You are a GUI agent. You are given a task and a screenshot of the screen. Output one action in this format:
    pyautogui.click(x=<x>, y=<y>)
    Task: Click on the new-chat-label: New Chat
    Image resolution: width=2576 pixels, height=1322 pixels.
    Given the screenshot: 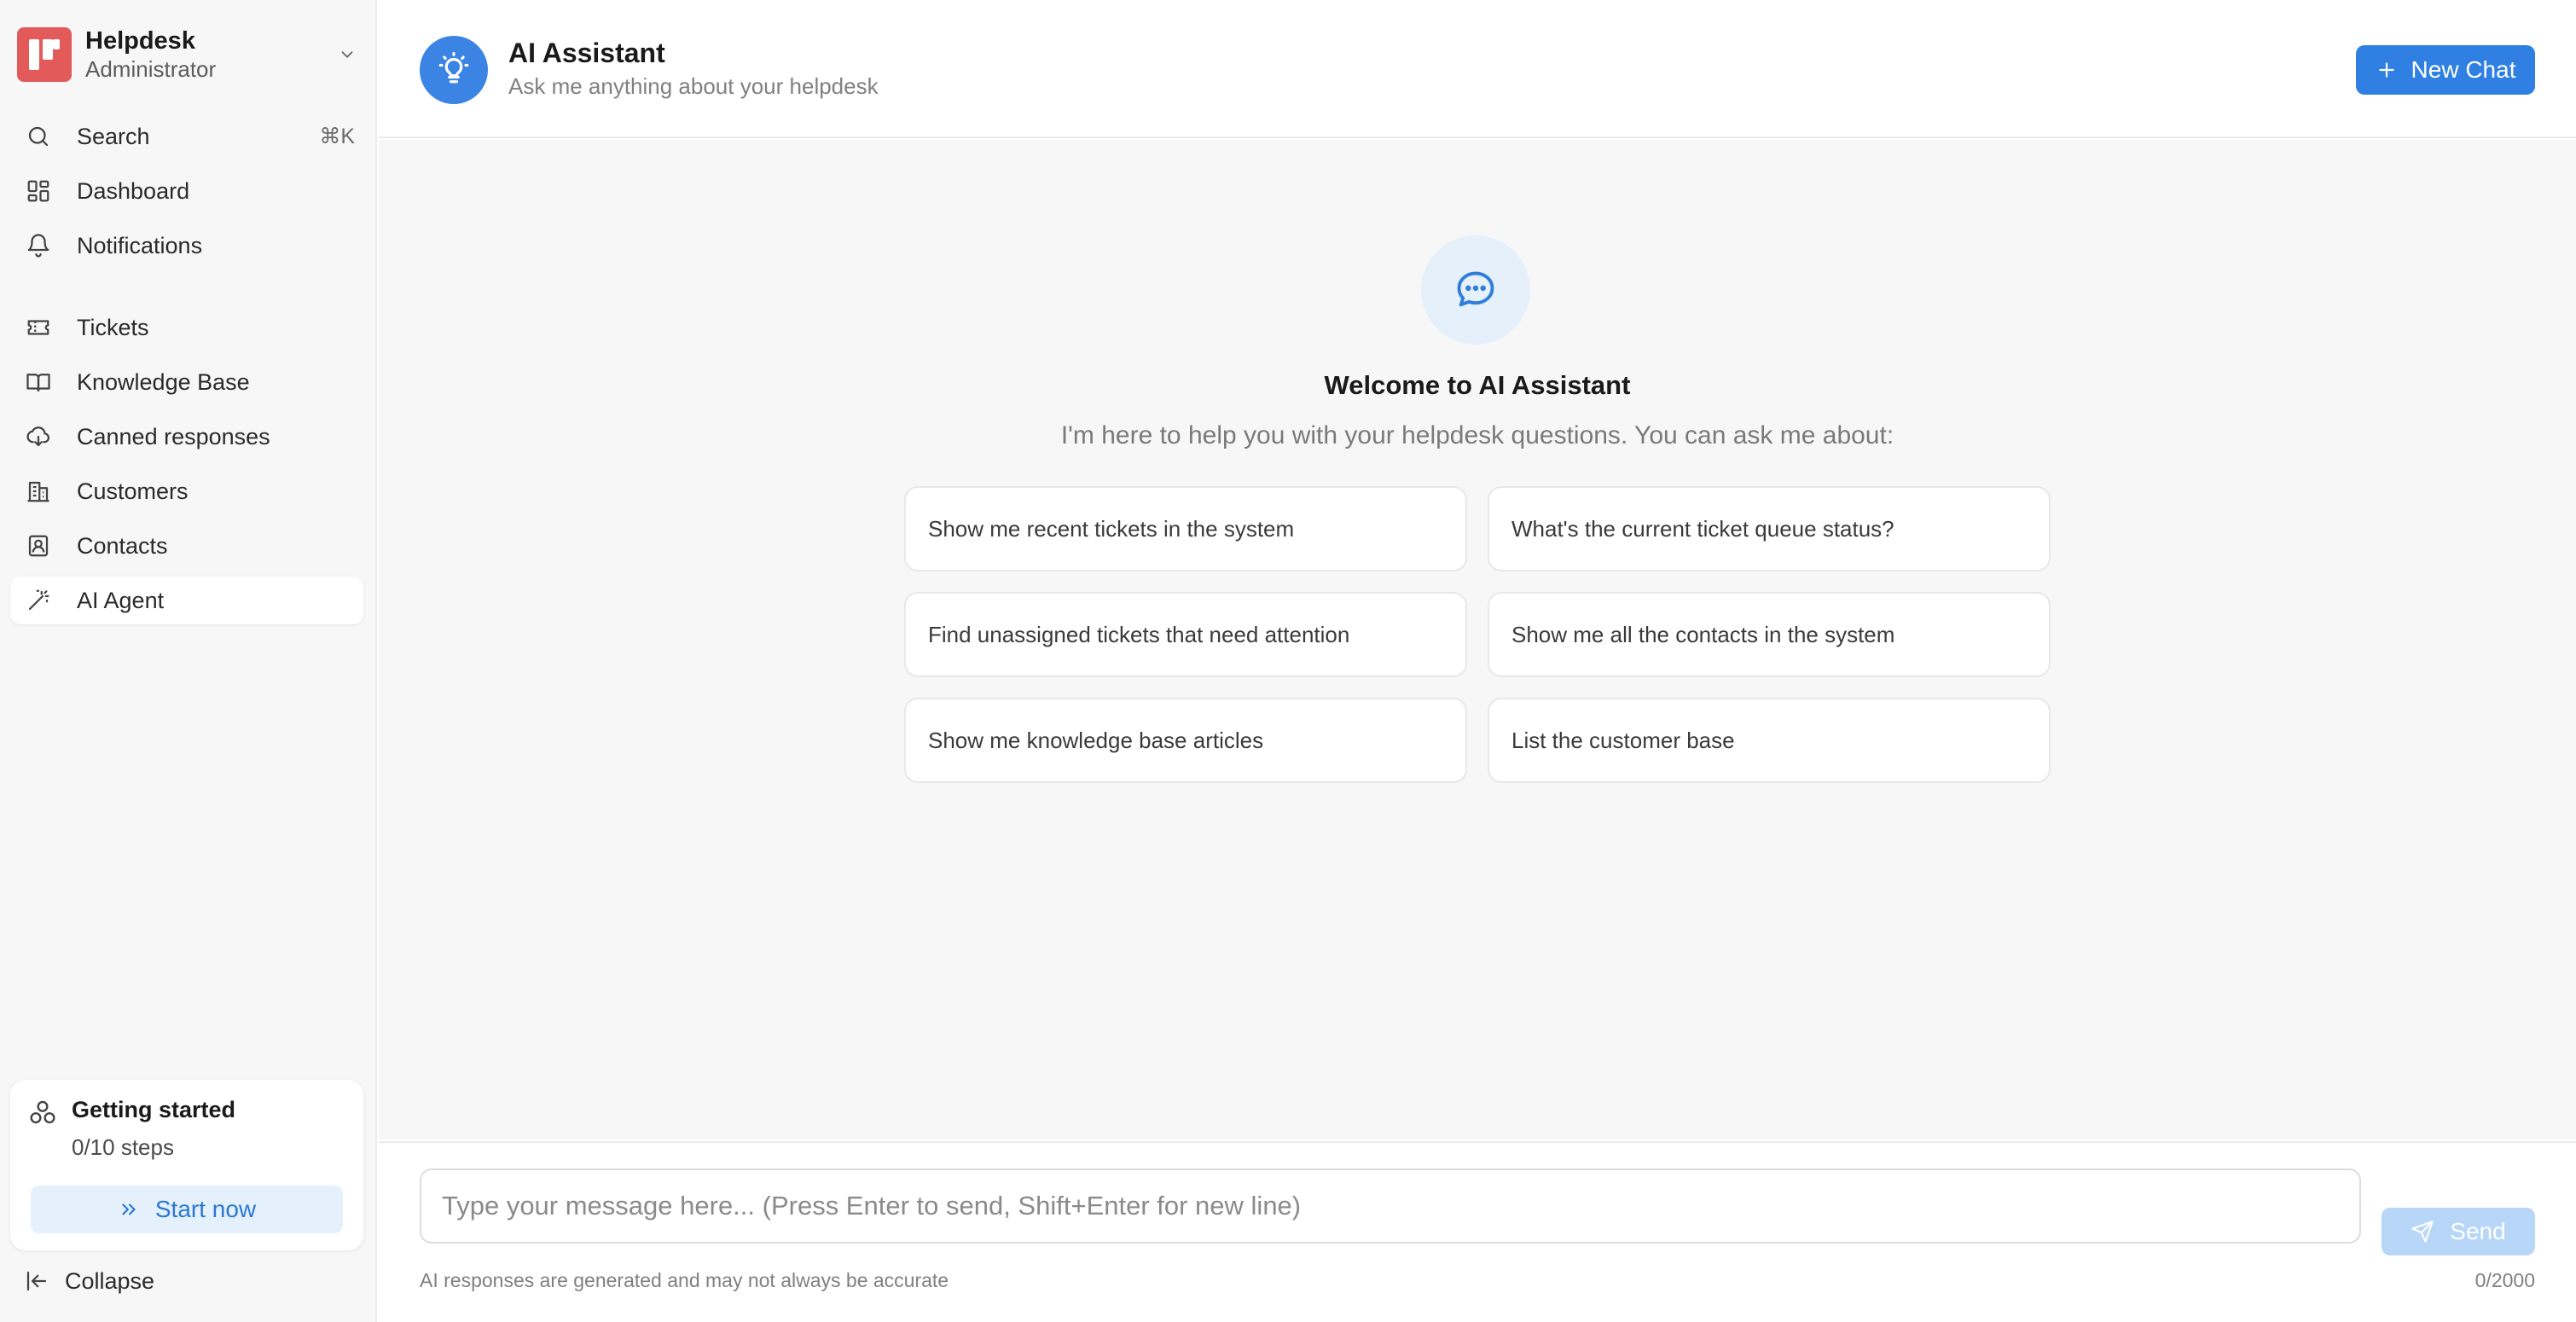 What is the action you would take?
    pyautogui.click(x=2463, y=69)
    